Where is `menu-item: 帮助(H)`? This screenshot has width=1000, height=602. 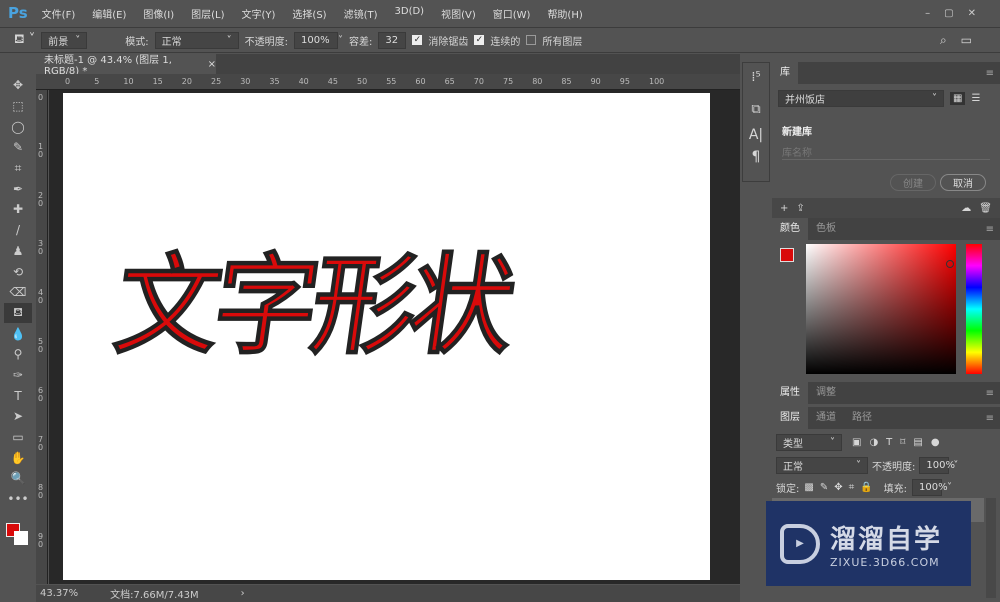
menu-item: 帮助(H) is located at coordinates (564, 13).